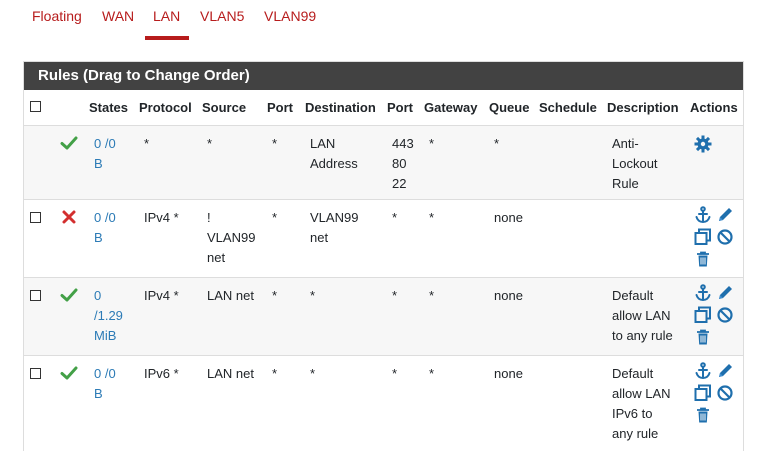  Describe the element at coordinates (165, 107) in the screenshot. I see `col-protocol: Protocol` at that location.